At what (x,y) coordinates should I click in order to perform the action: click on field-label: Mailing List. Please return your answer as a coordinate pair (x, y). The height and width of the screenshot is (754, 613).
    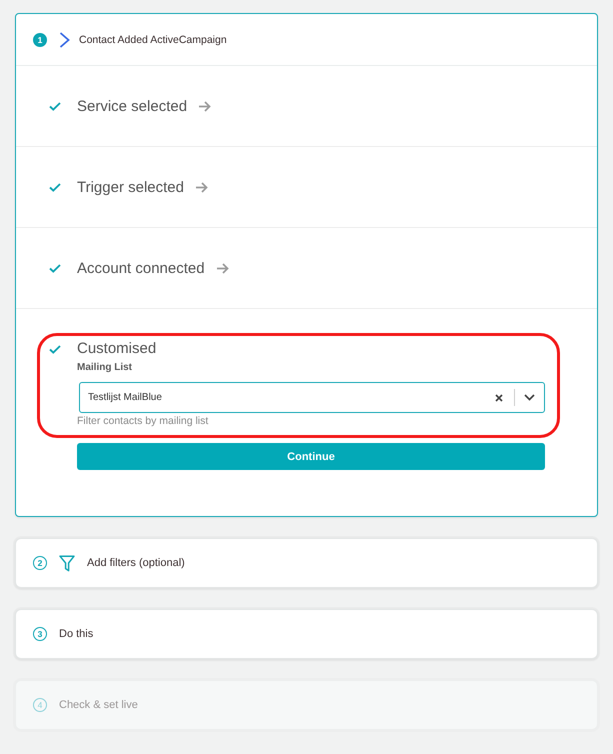
    Looking at the image, I should click on (105, 367).